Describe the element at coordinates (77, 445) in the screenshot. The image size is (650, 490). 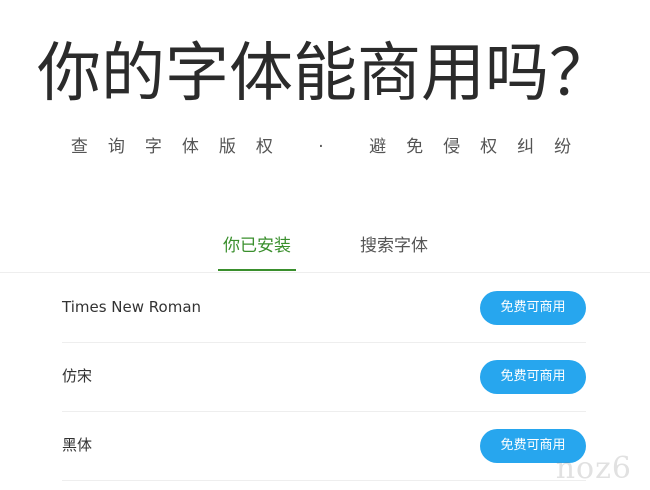
I see `font-name: 黑体` at that location.